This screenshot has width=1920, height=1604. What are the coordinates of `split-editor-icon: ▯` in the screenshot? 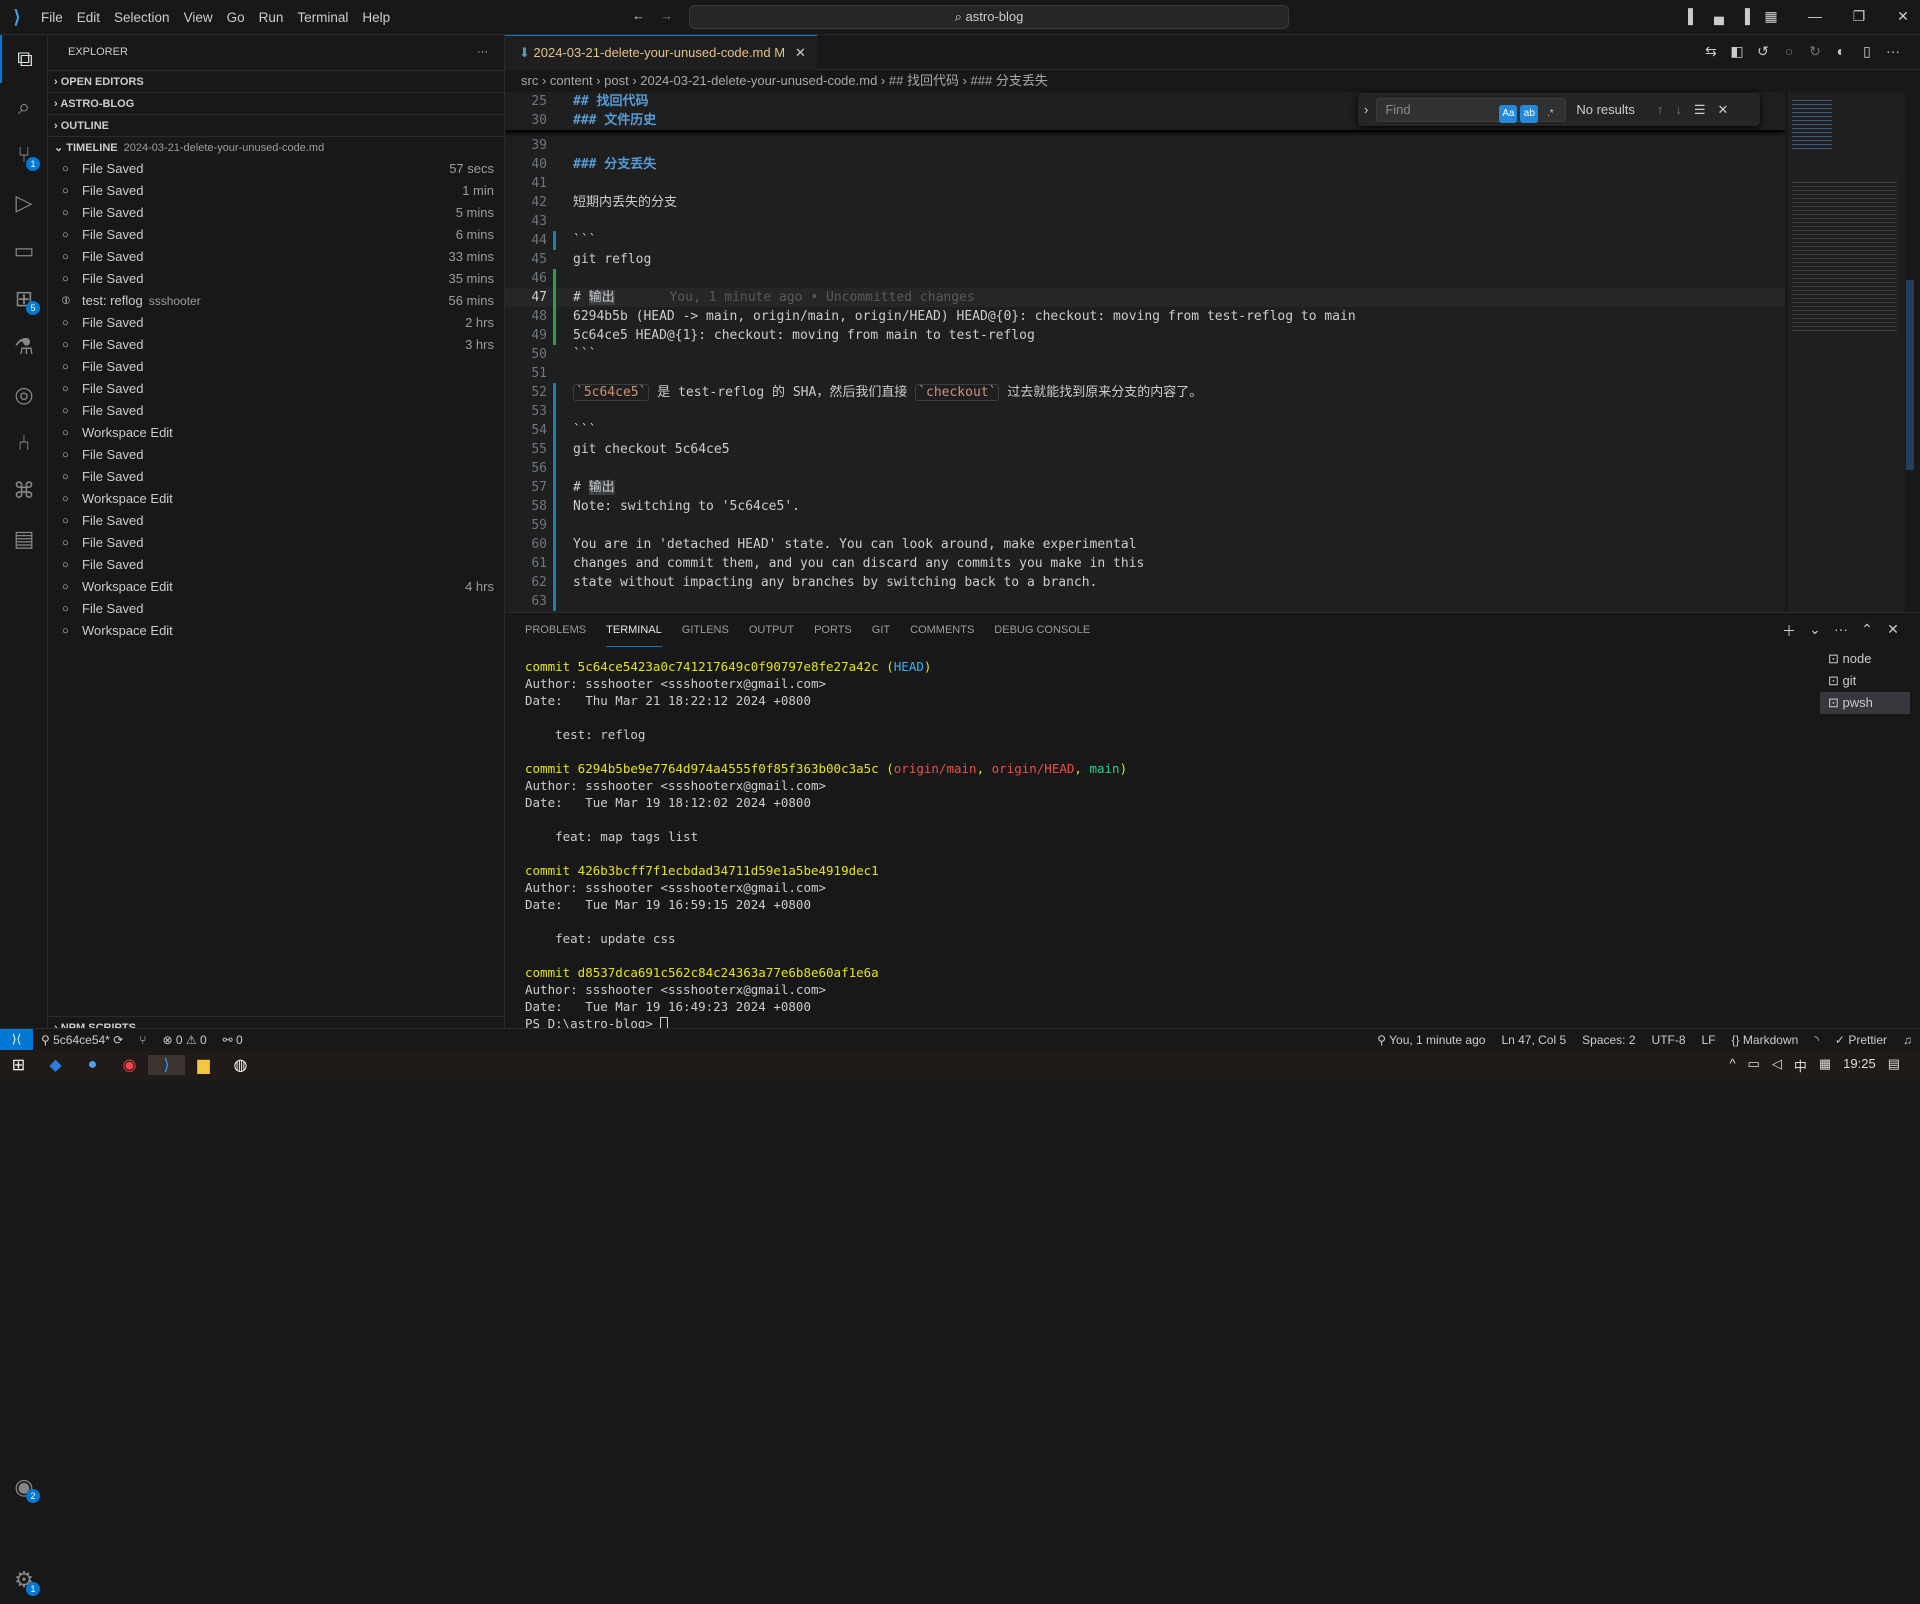 It's located at (1867, 51).